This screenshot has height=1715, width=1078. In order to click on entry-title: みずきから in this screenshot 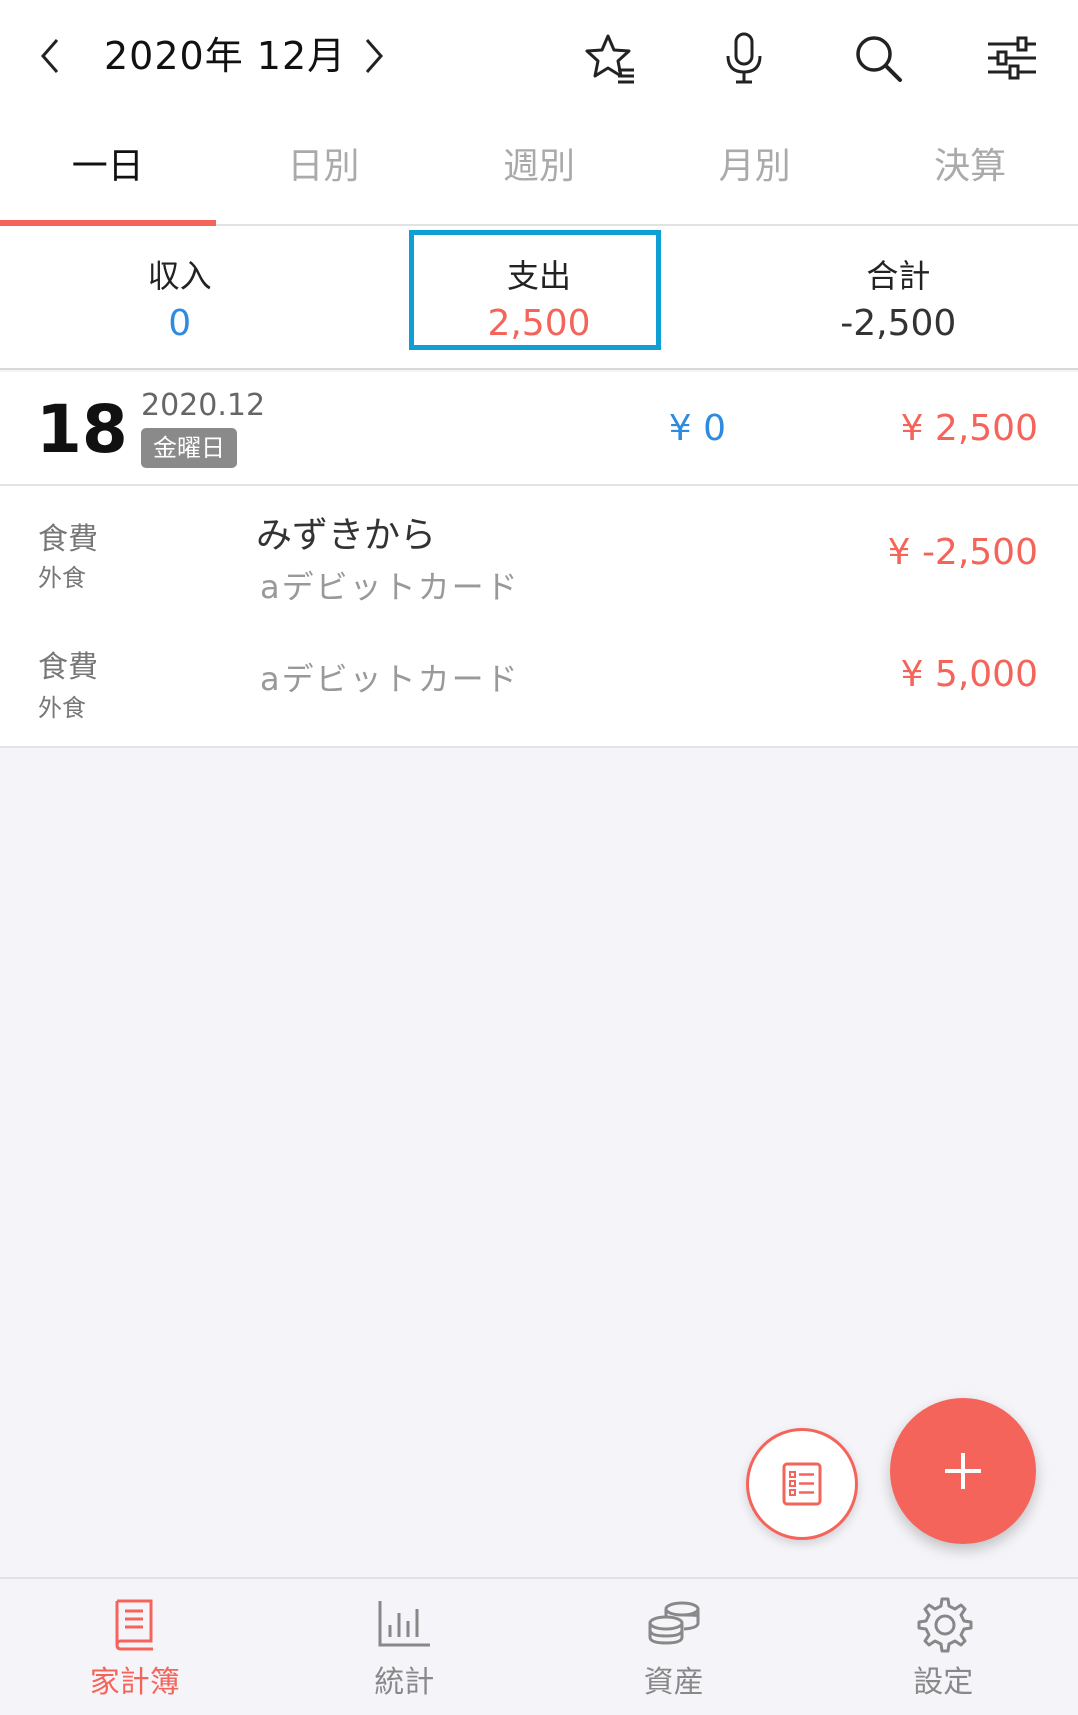, I will do `click(346, 535)`.